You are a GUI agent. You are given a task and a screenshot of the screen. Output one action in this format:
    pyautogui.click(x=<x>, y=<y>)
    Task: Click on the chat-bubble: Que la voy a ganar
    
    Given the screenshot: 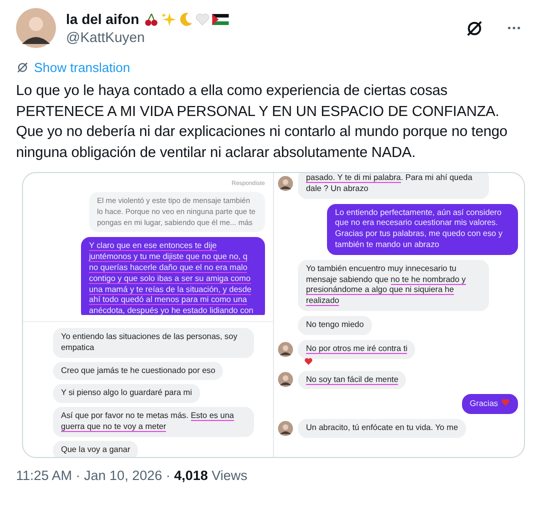 What is the action you would take?
    pyautogui.click(x=95, y=448)
    